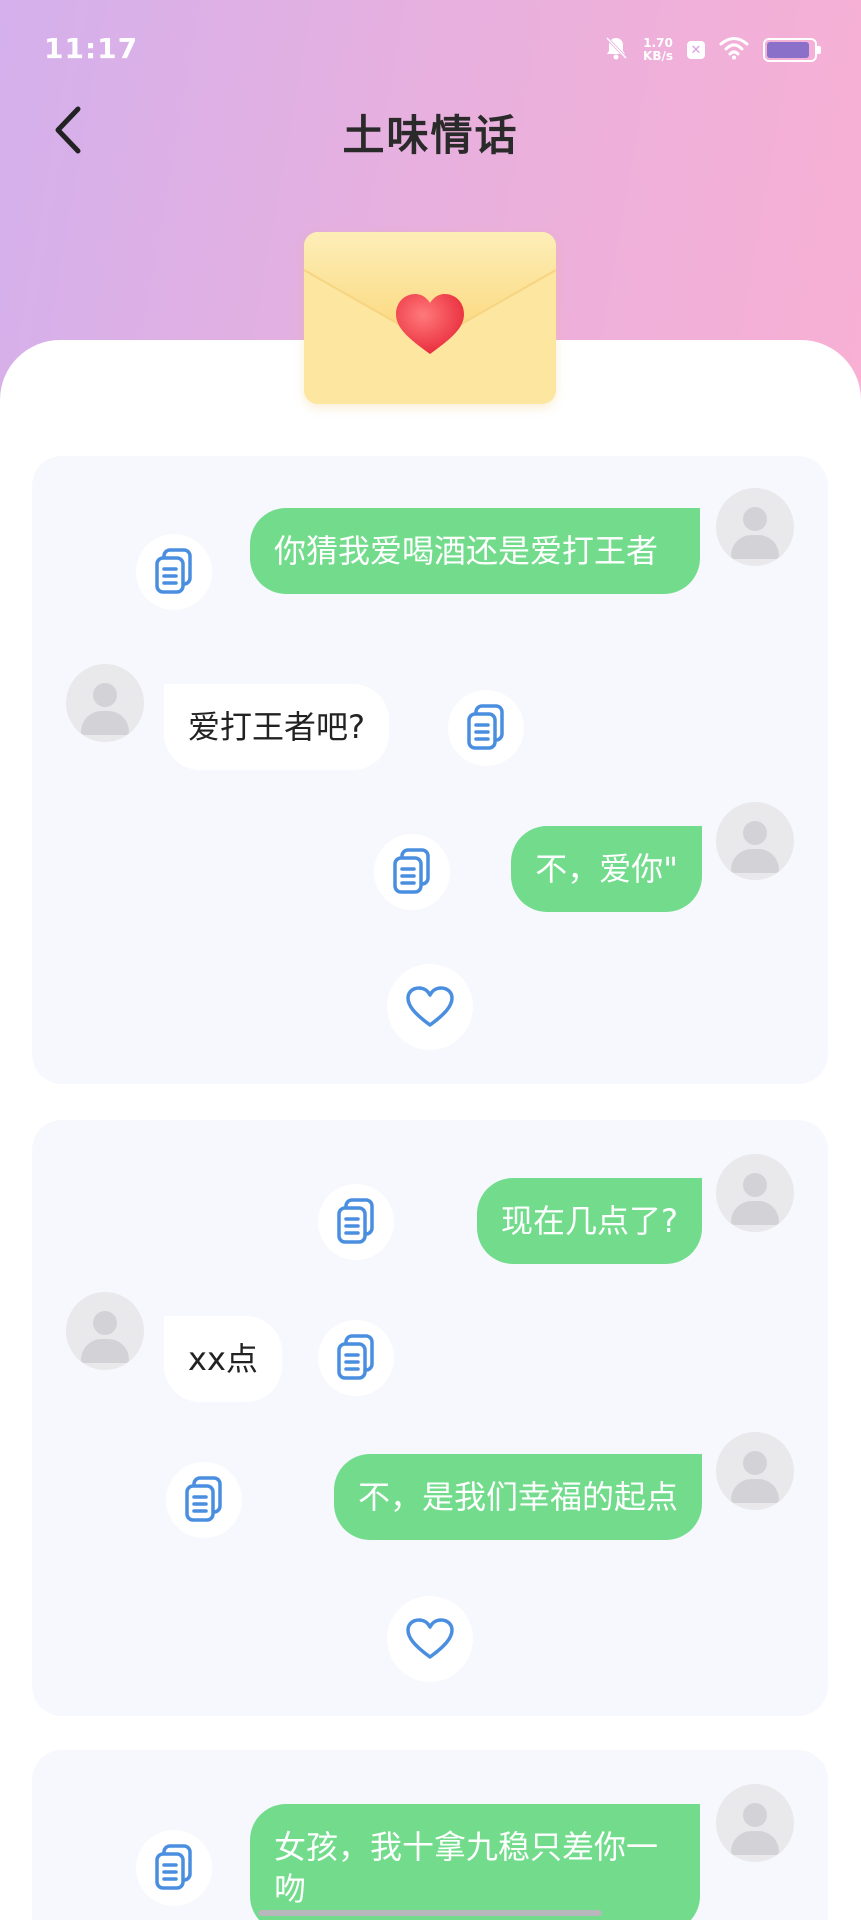  I want to click on wifi-icon, so click(734, 50).